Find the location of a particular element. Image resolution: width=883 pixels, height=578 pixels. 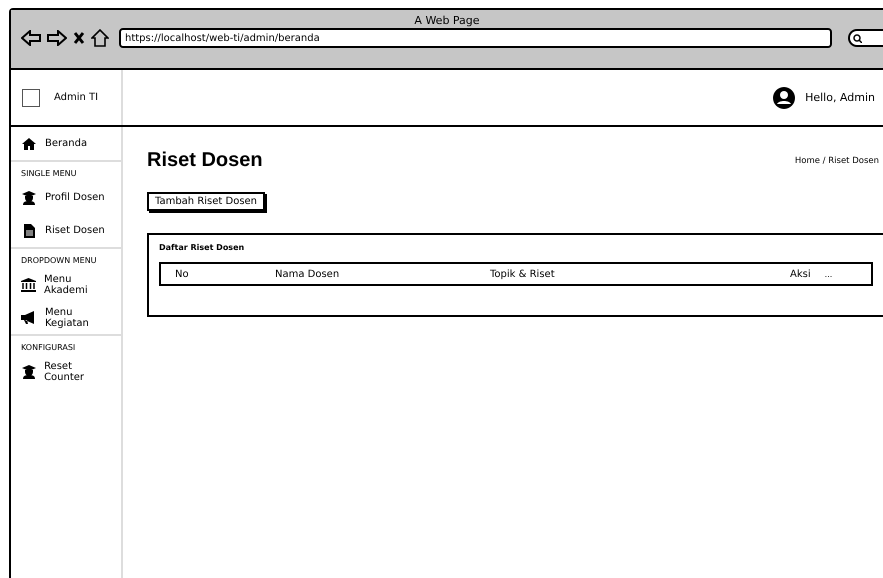

sidebar-section-label: SINGLE MENU is located at coordinates (66, 170).